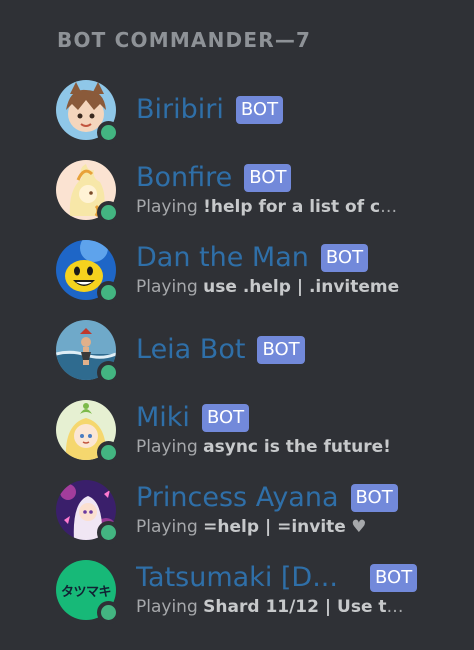 This screenshot has height=650, width=474. I want to click on member-leia-bot: Leia Bot BOT, so click(256, 352).